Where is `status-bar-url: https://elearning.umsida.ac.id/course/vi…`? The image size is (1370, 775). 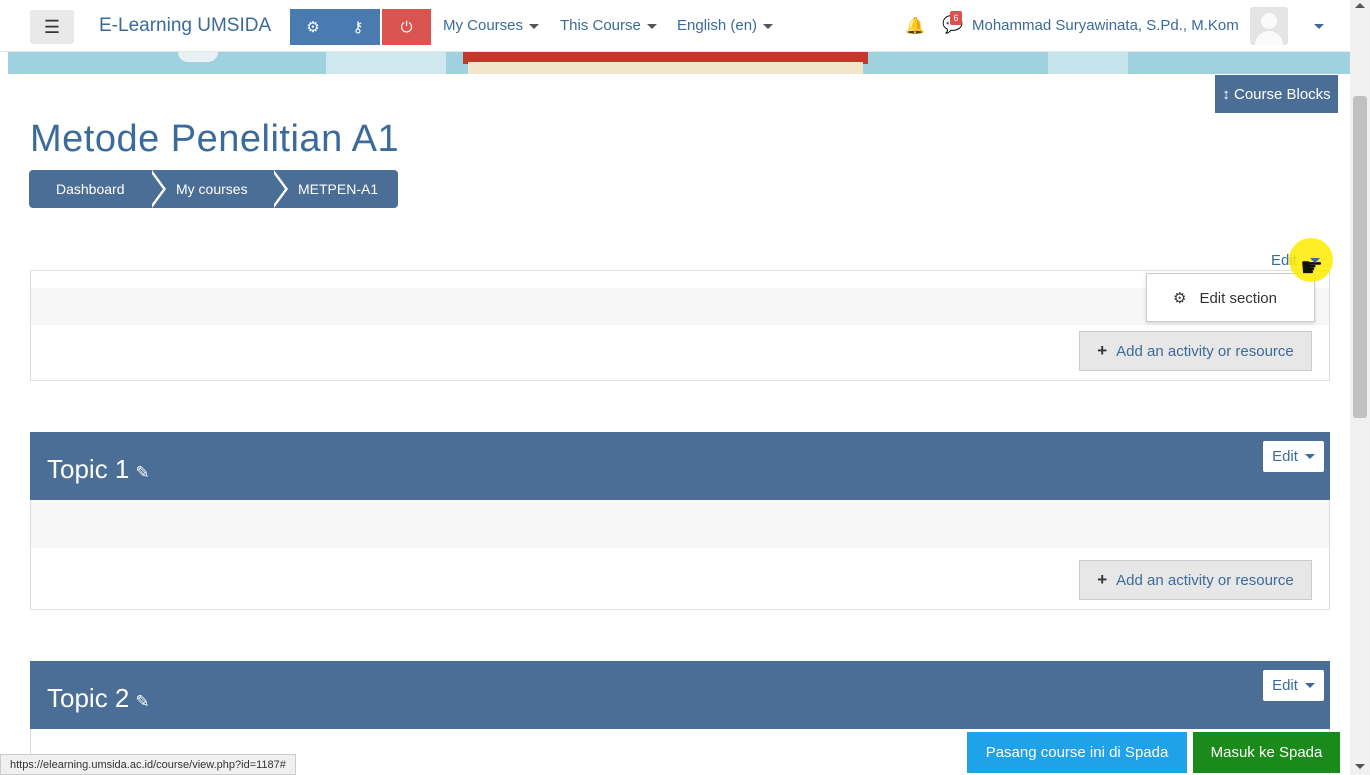
status-bar-url: https://elearning.umsida.ac.id/course/vi… is located at coordinates (148, 764).